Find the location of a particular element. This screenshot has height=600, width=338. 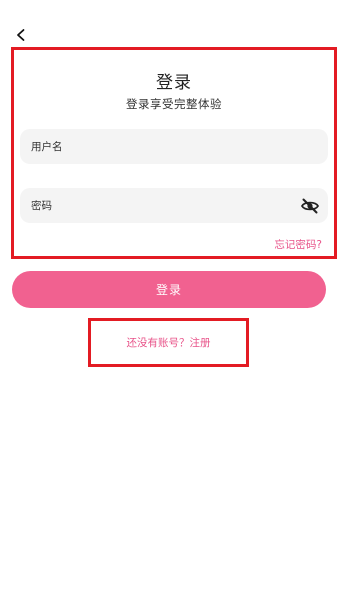

chevron-left-icon is located at coordinates (21, 35).